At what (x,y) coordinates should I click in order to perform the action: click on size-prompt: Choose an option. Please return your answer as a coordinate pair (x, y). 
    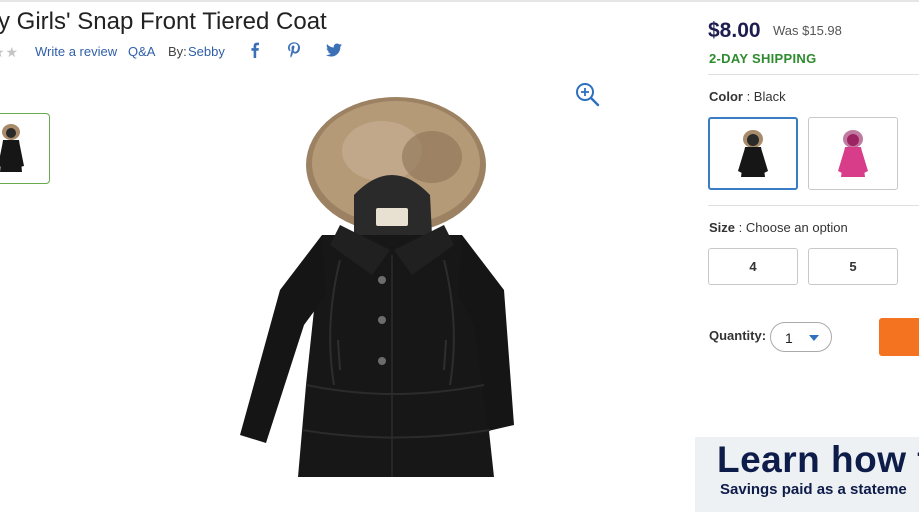
    Looking at the image, I should click on (796, 227).